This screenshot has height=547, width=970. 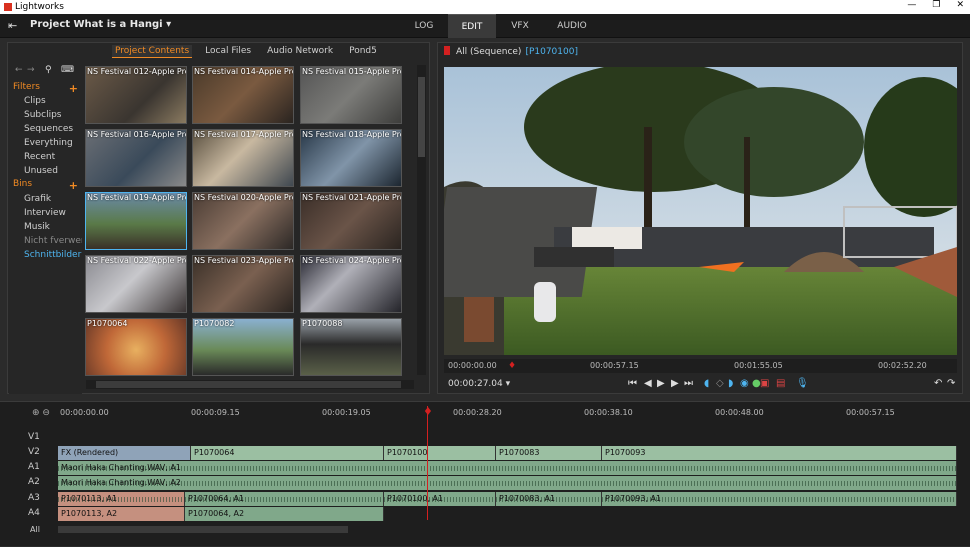 What do you see at coordinates (38, 437) in the screenshot?
I see `track-label-v1: V1` at bounding box center [38, 437].